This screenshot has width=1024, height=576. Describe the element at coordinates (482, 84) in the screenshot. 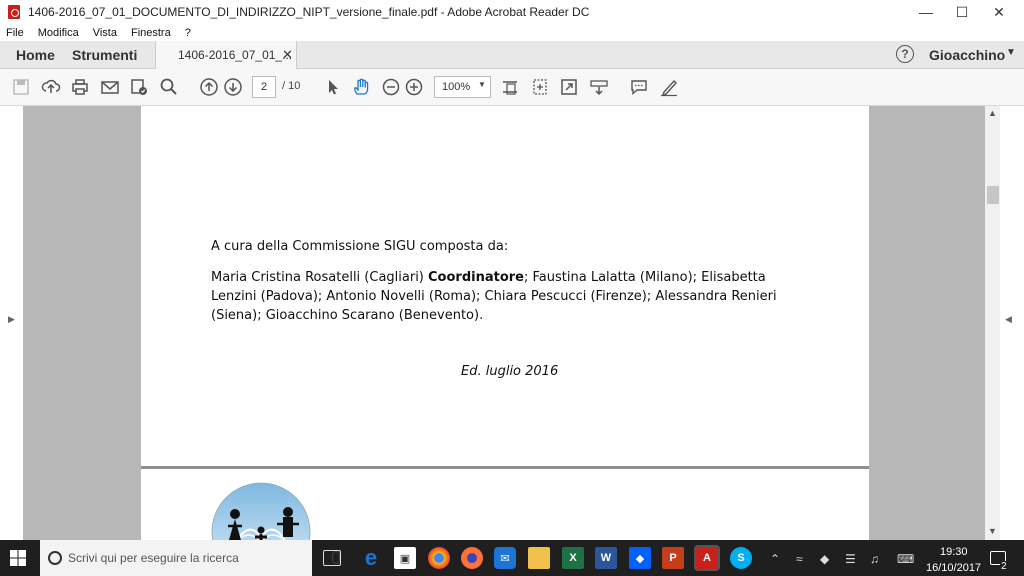

I see `zoom-chevron-down-icon: ▼` at that location.